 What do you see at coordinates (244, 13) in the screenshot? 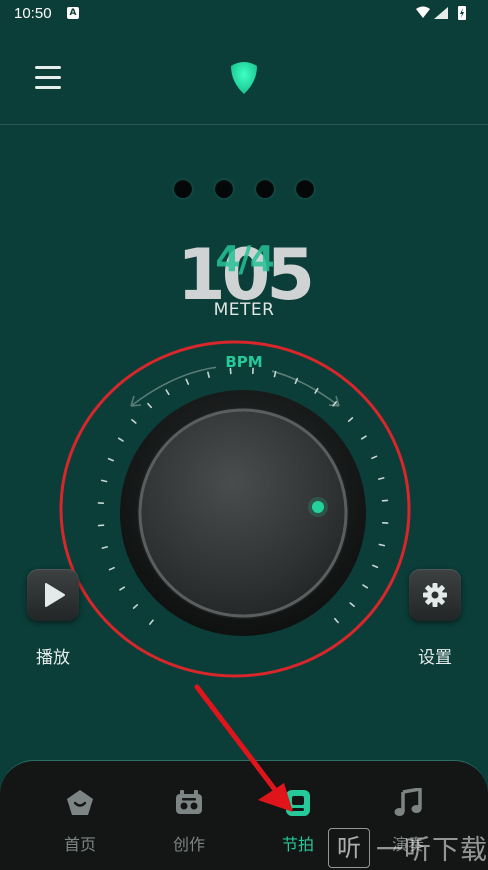
I see `status-bar: 10:50 A` at bounding box center [244, 13].